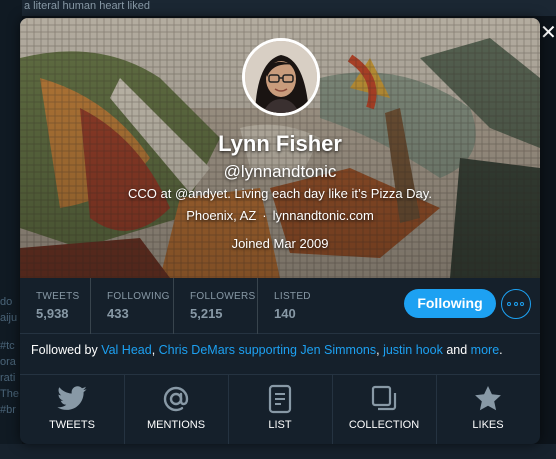 The height and width of the screenshot is (459, 556). What do you see at coordinates (280, 172) in the screenshot?
I see `profile-handle: @lynnandtonic` at bounding box center [280, 172].